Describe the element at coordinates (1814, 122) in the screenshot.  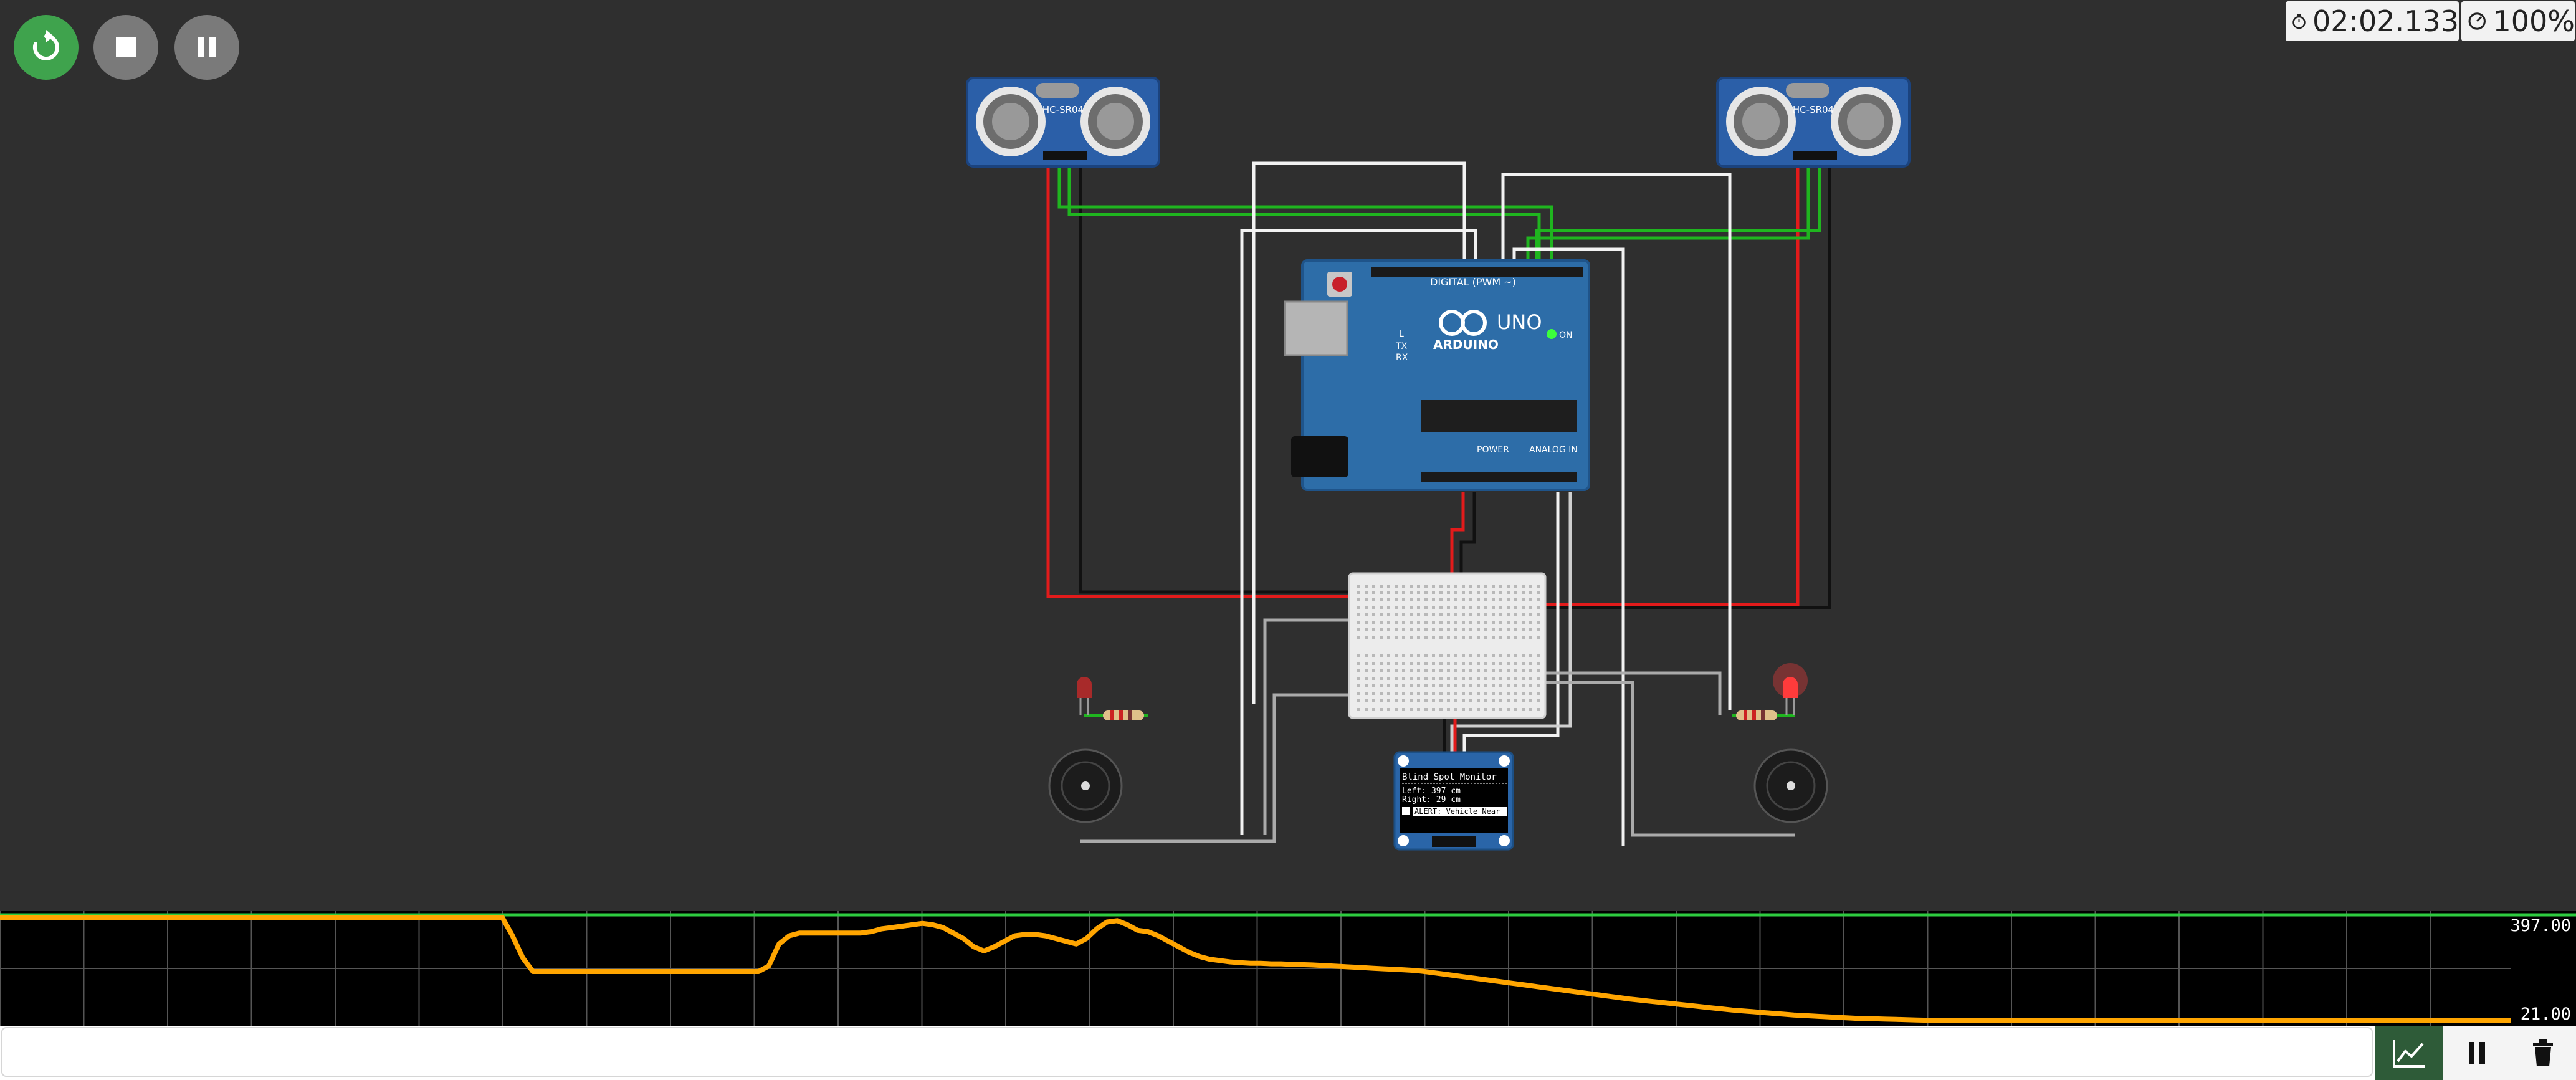
I see `ultrasonic-sensor-right: HC-SR04` at that location.